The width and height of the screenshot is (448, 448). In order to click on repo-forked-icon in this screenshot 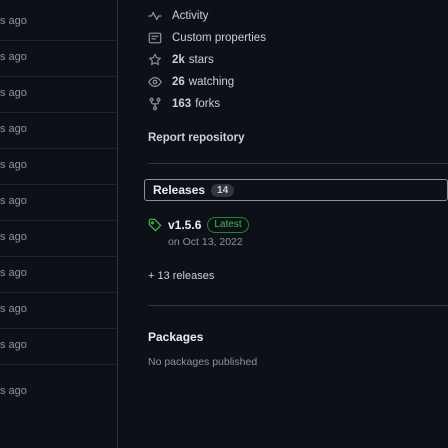, I will do `click(155, 104)`.